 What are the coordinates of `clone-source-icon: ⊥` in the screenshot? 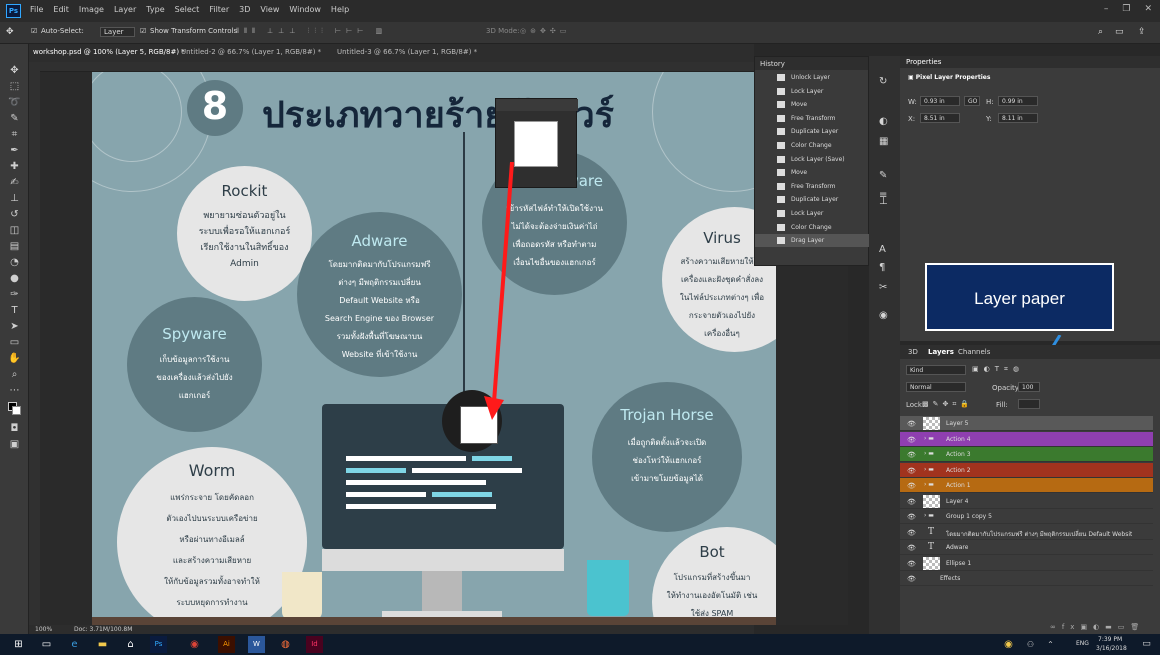 It's located at (883, 201).